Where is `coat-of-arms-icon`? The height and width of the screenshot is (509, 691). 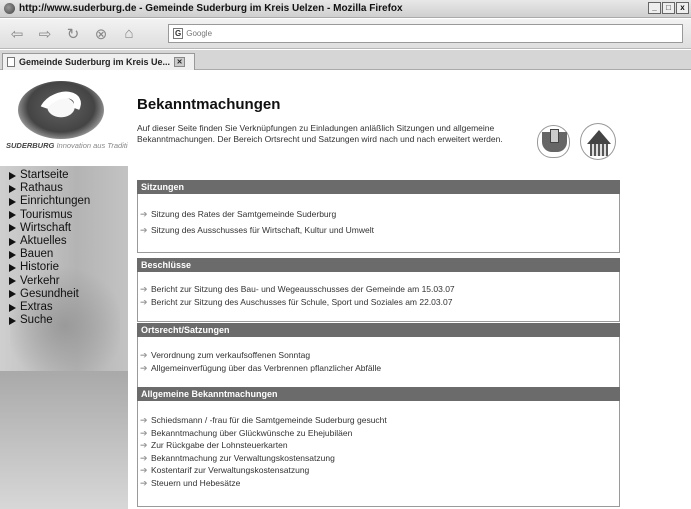
coat-of-arms-icon is located at coordinates (553, 141).